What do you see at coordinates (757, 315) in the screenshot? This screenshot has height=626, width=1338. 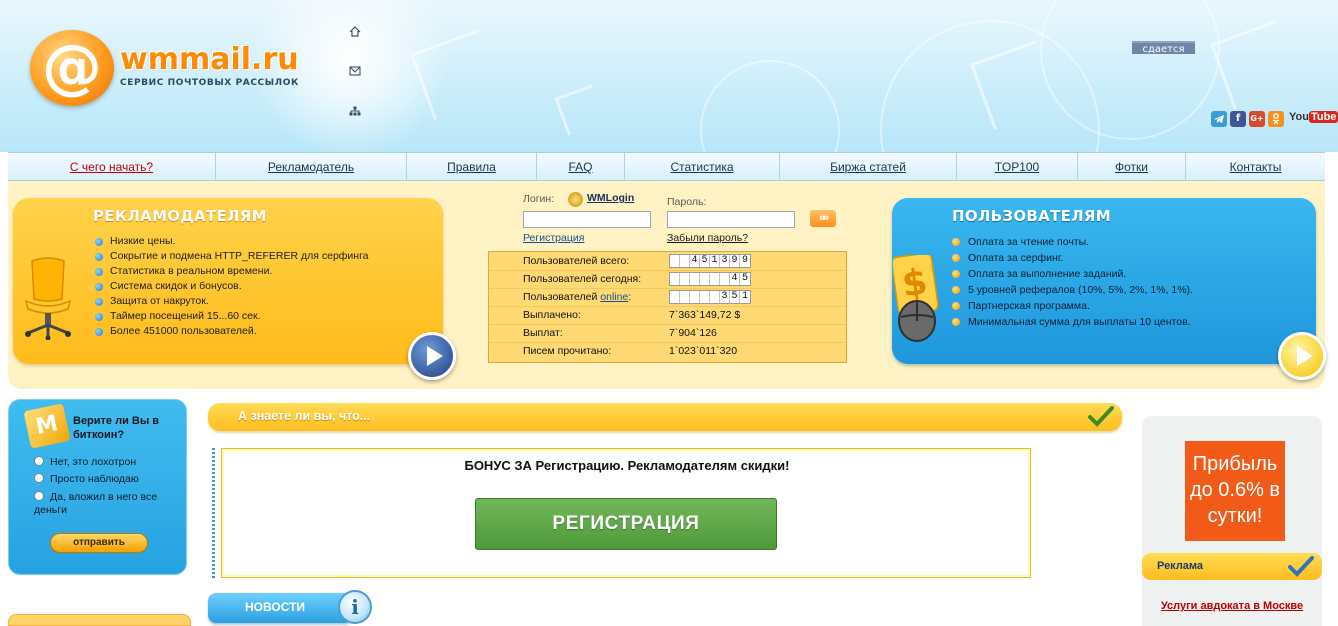 I see `stats-paid-value: 7`363`149,72 $` at bounding box center [757, 315].